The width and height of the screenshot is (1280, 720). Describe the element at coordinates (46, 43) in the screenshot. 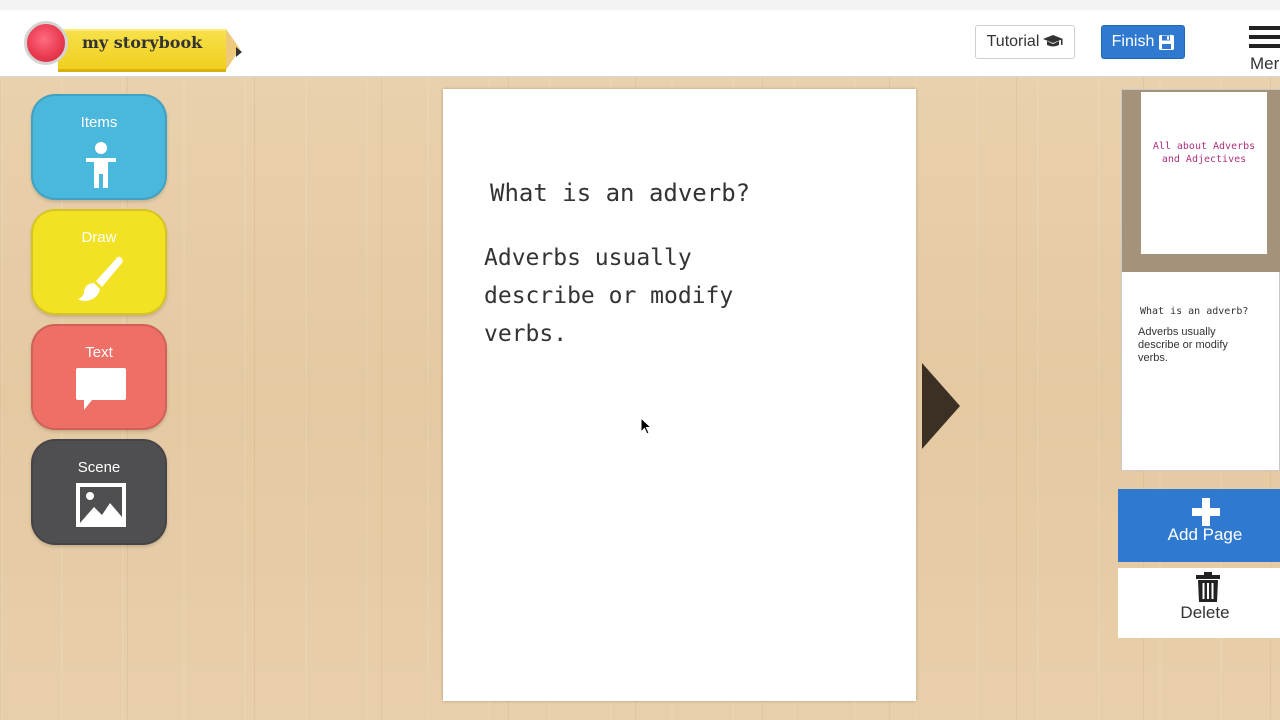

I see `pencil-eraser-icon` at that location.